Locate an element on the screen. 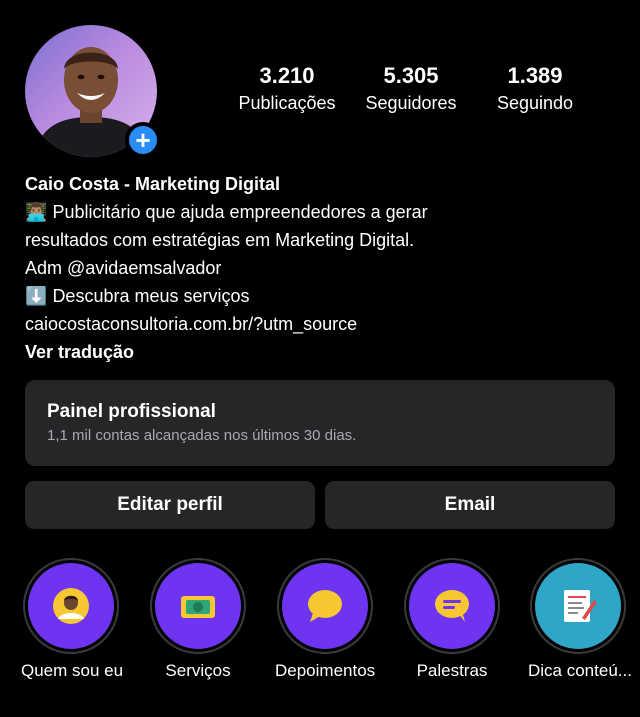 The image size is (640, 717). stat-posts-value: 3.210 is located at coordinates (287, 75).